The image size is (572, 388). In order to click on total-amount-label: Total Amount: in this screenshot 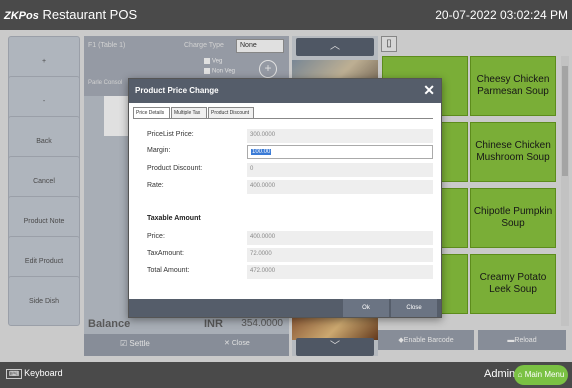, I will do `click(168, 270)`.